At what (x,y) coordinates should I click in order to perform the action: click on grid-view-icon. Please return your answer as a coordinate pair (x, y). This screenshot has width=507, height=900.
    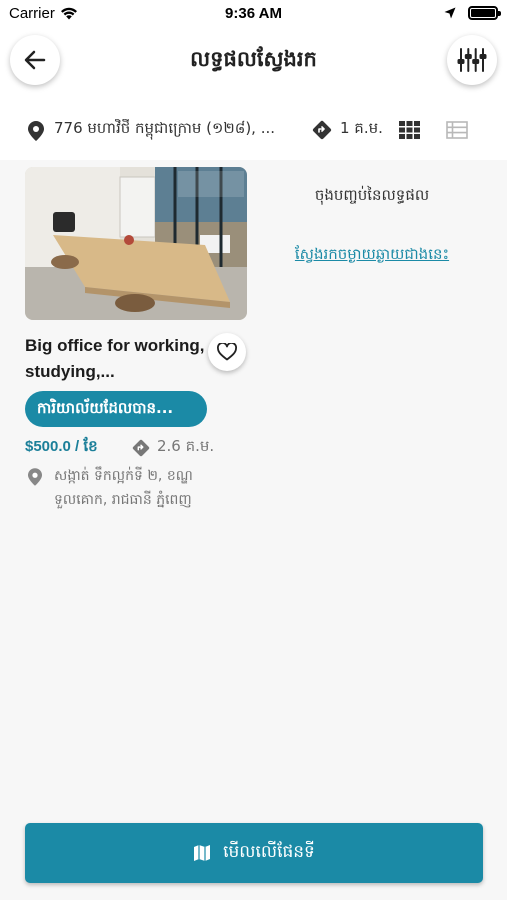
    Looking at the image, I should click on (409, 130).